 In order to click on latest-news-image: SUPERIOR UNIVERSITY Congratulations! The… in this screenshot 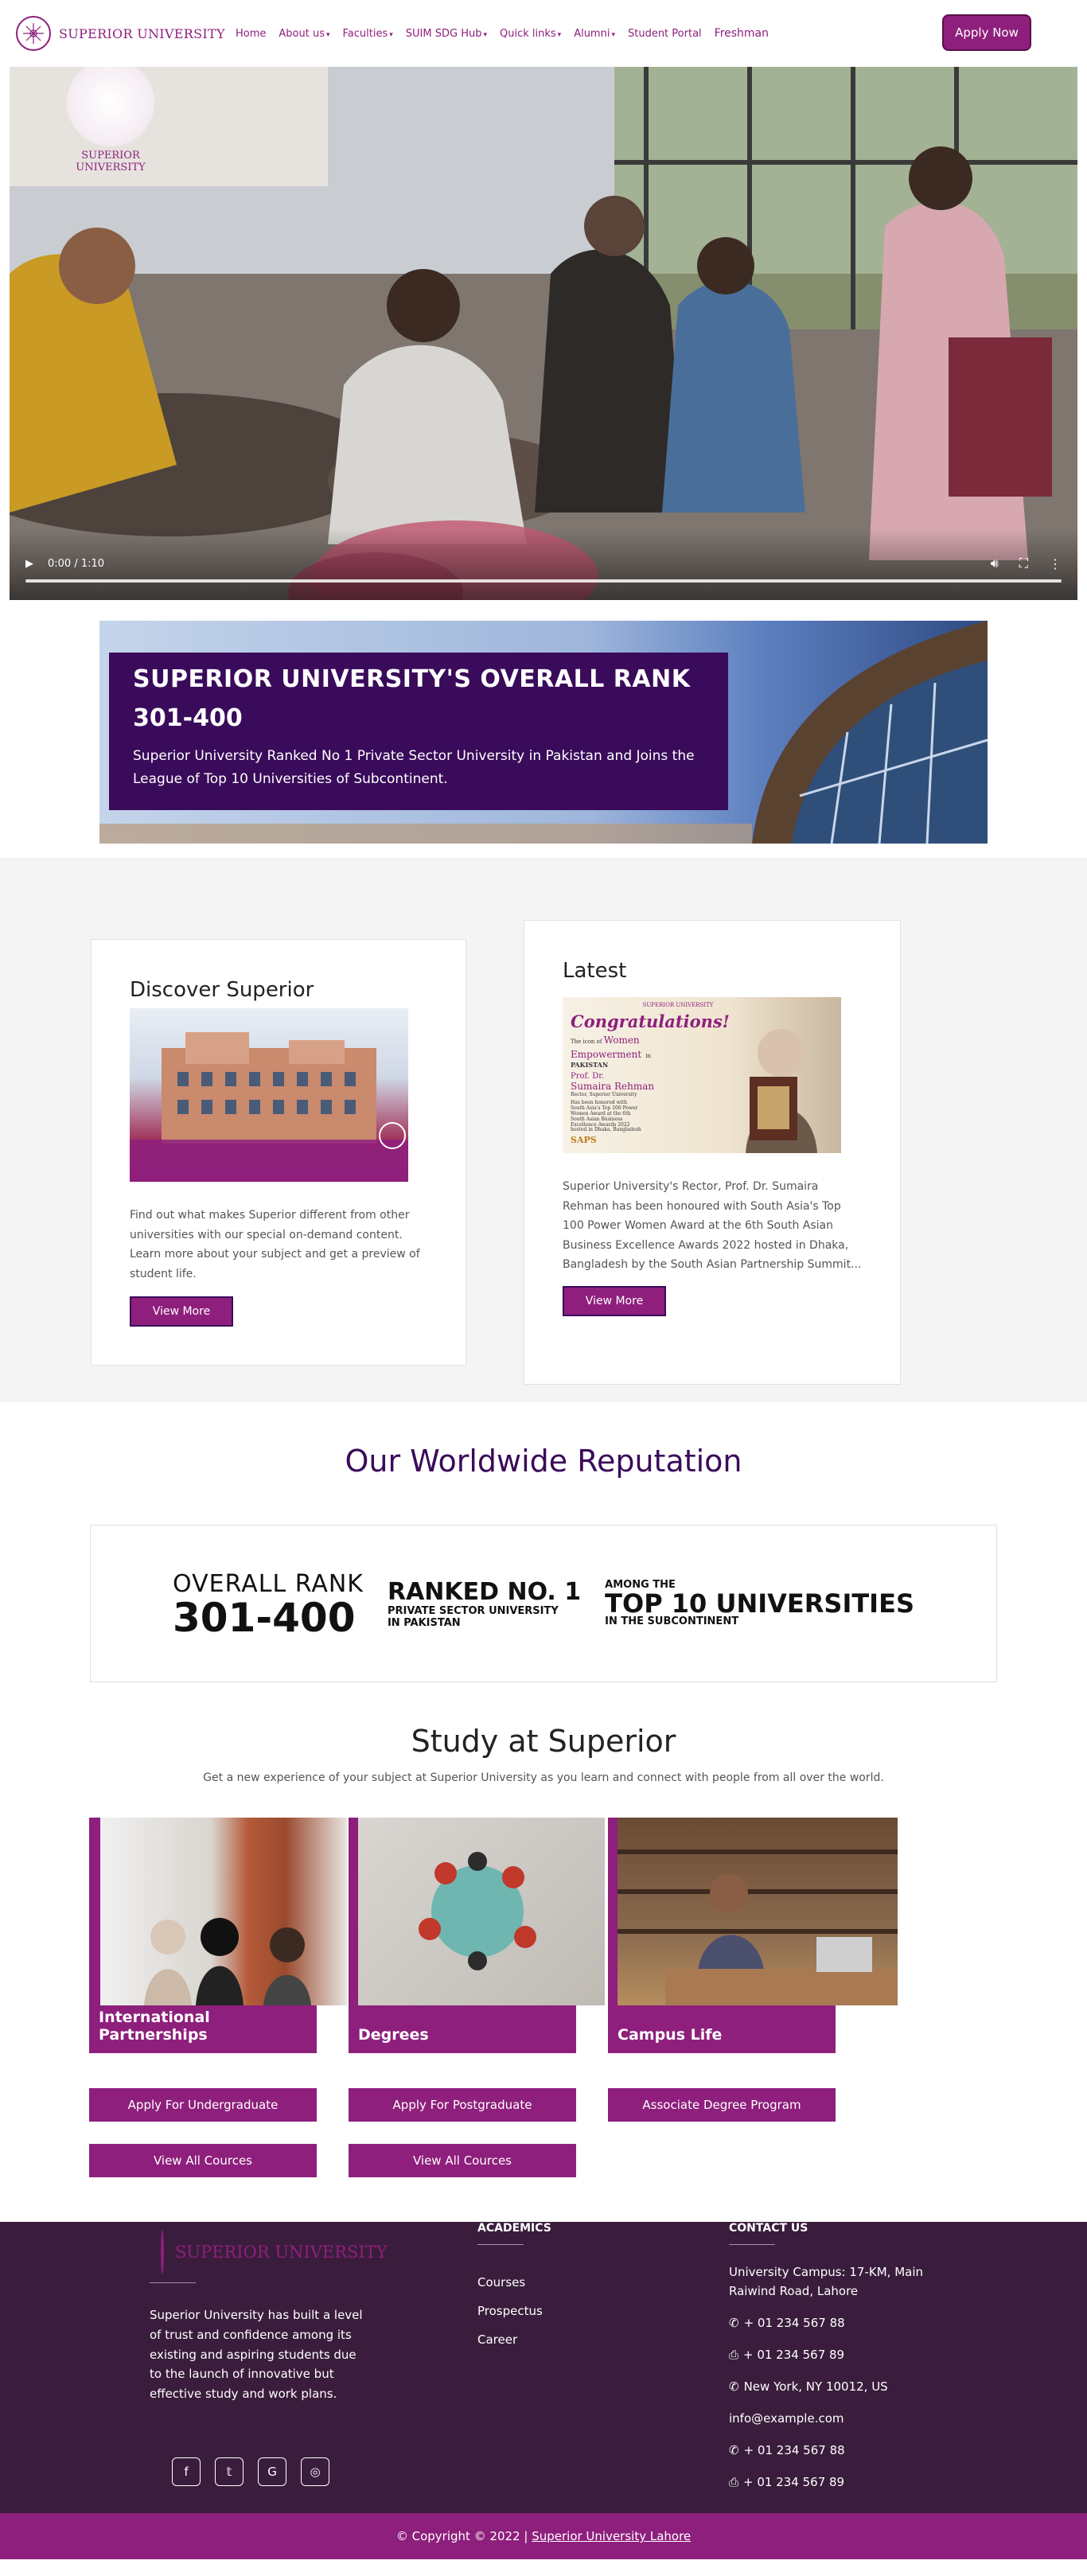, I will do `click(702, 1075)`.